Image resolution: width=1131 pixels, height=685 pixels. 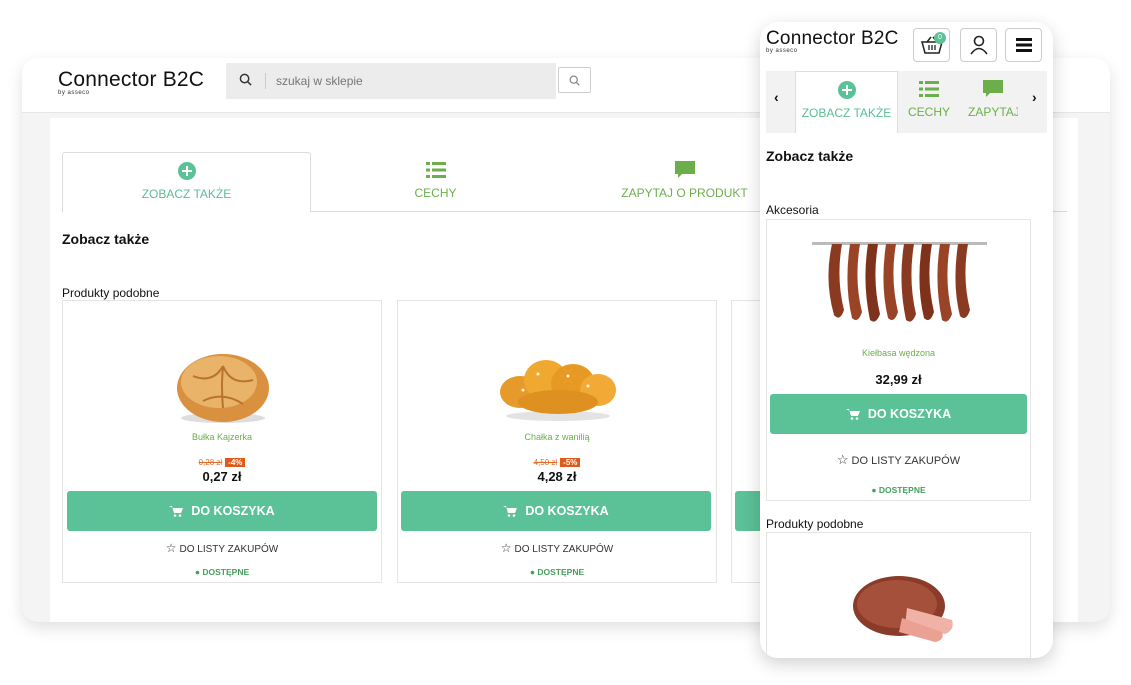 What do you see at coordinates (931, 45) in the screenshot?
I see `cart-button: 0` at bounding box center [931, 45].